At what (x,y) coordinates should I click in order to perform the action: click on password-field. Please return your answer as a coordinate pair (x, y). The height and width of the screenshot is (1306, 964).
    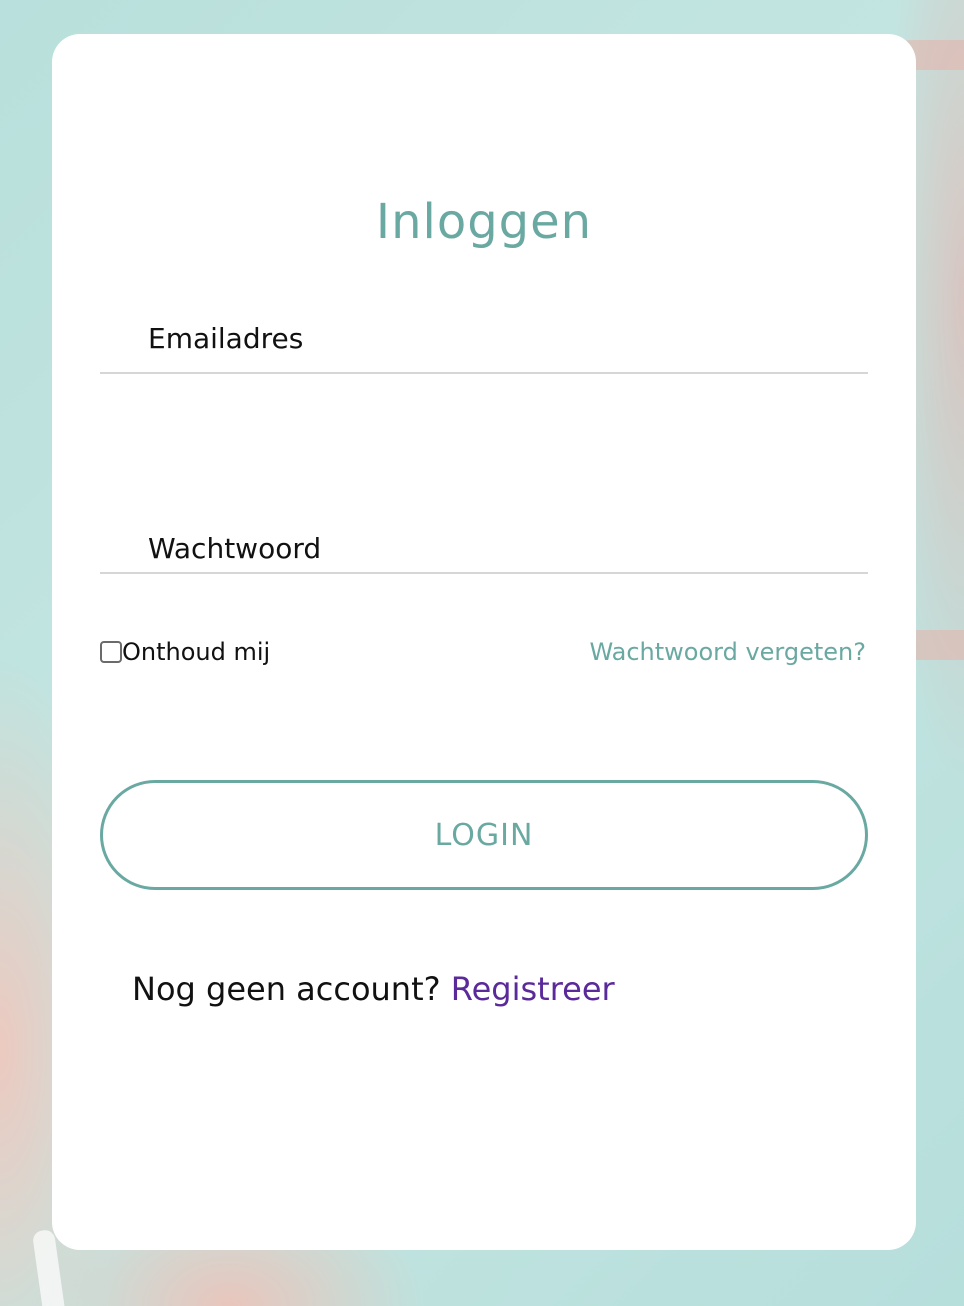
    Looking at the image, I should click on (484, 549).